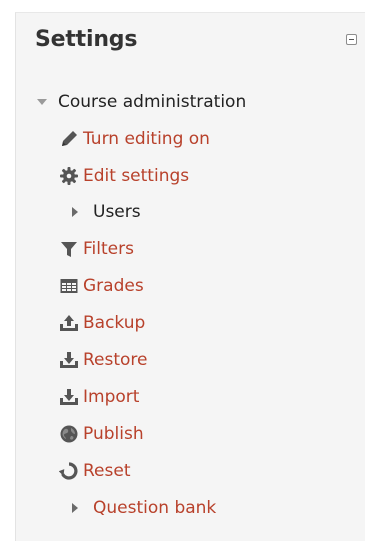  Describe the element at coordinates (69, 286) in the screenshot. I see `table-icon` at that location.